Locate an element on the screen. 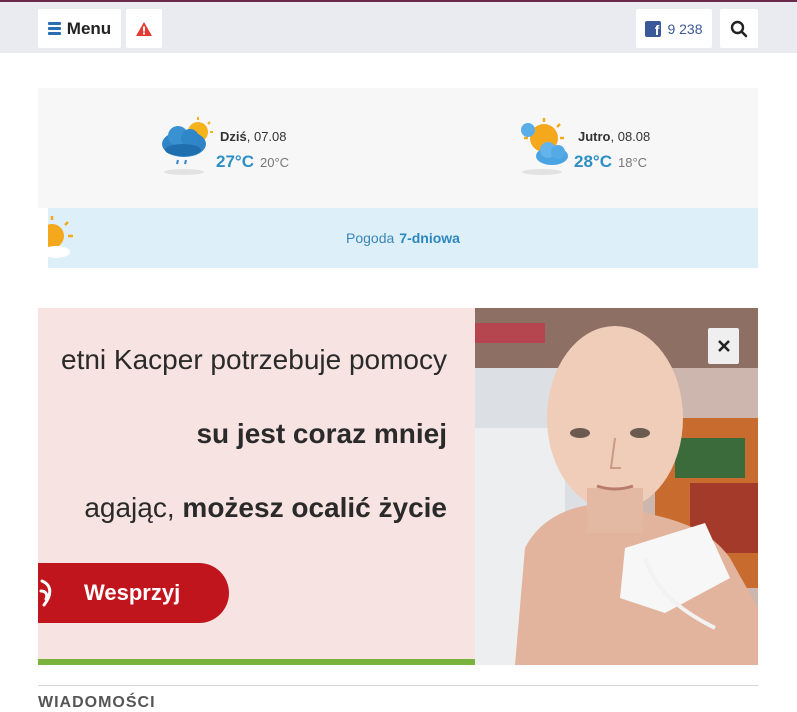  weather-today-high: 27°C is located at coordinates (235, 161).